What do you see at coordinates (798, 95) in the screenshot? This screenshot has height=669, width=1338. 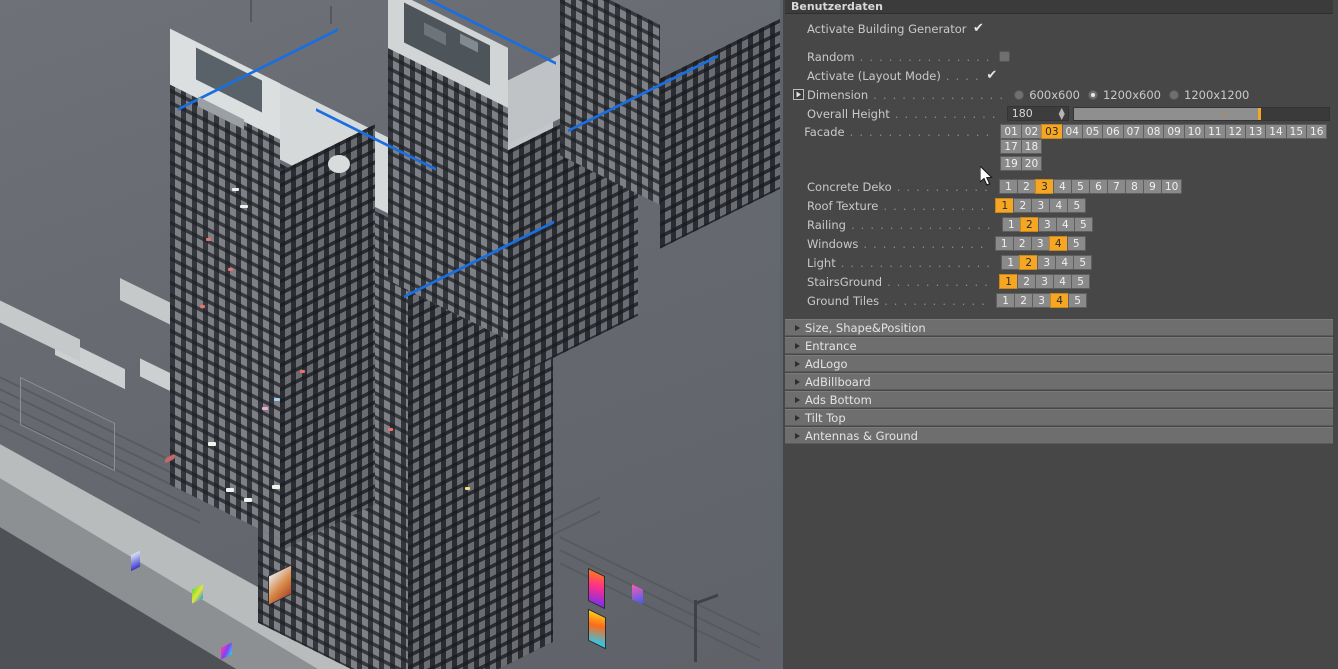 I see `keyframe-icon` at bounding box center [798, 95].